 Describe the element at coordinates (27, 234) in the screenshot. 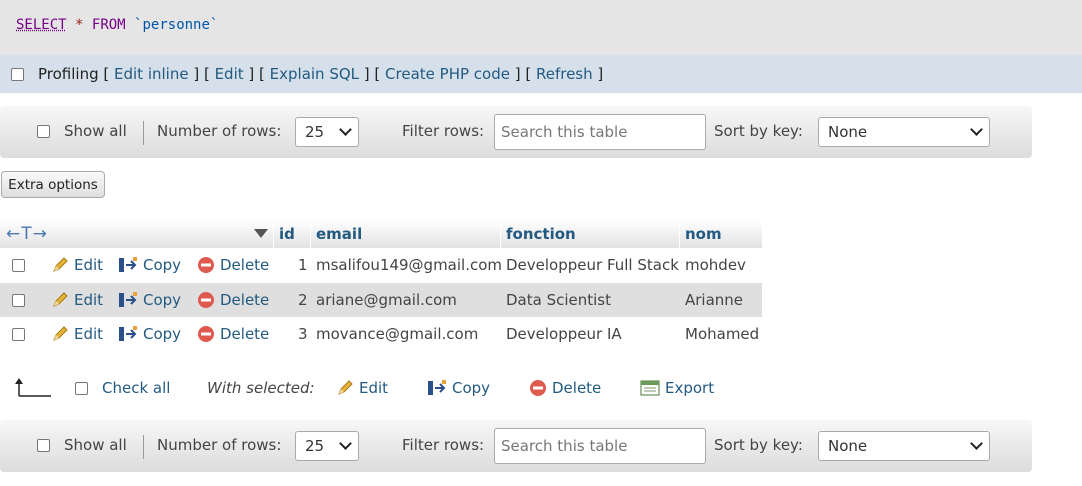

I see `column-arrows-icon: ←T→` at that location.